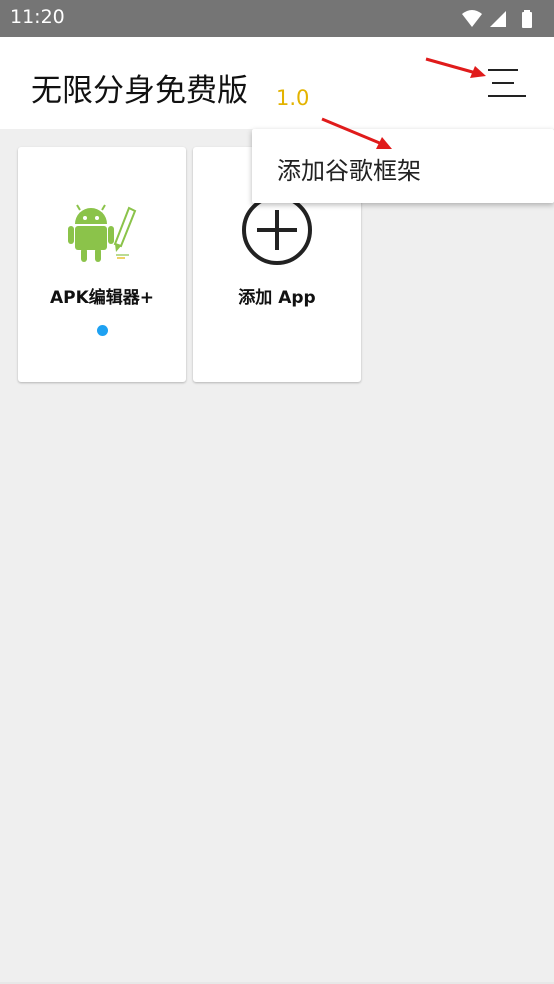 This screenshot has width=554, height=984. I want to click on status-dot, so click(102, 330).